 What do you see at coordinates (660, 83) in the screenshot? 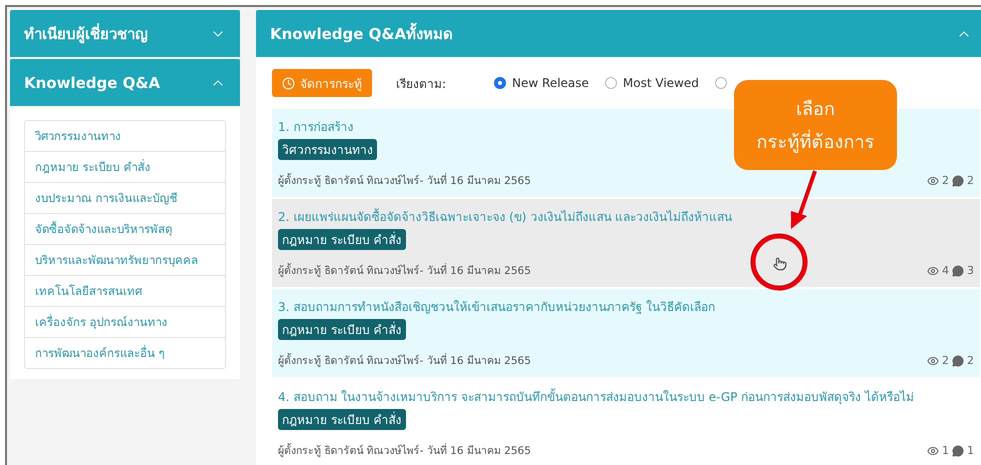
I see `radio-label: Most Viewed` at bounding box center [660, 83].